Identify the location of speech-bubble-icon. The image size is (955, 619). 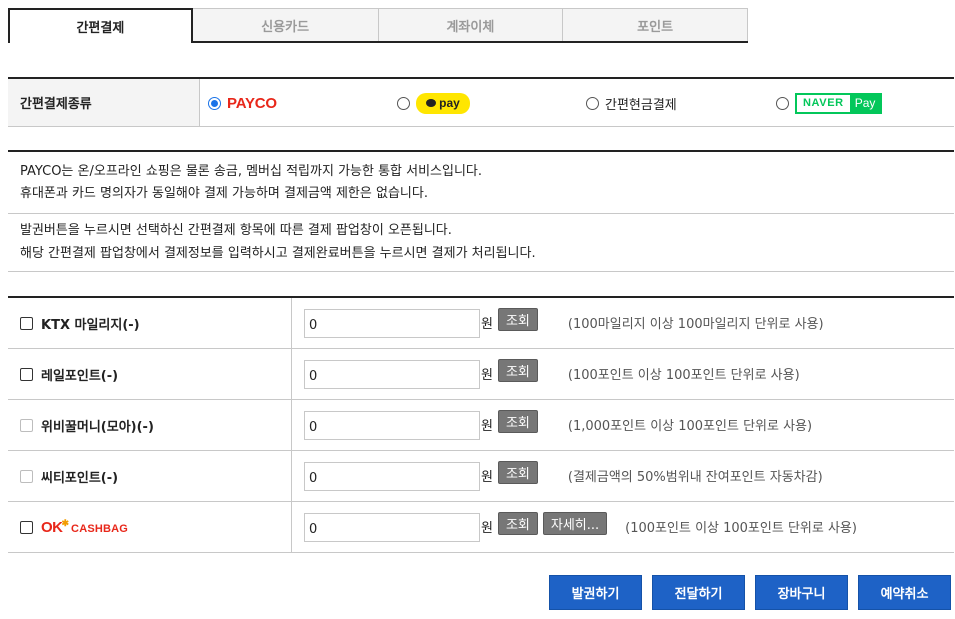
(431, 103).